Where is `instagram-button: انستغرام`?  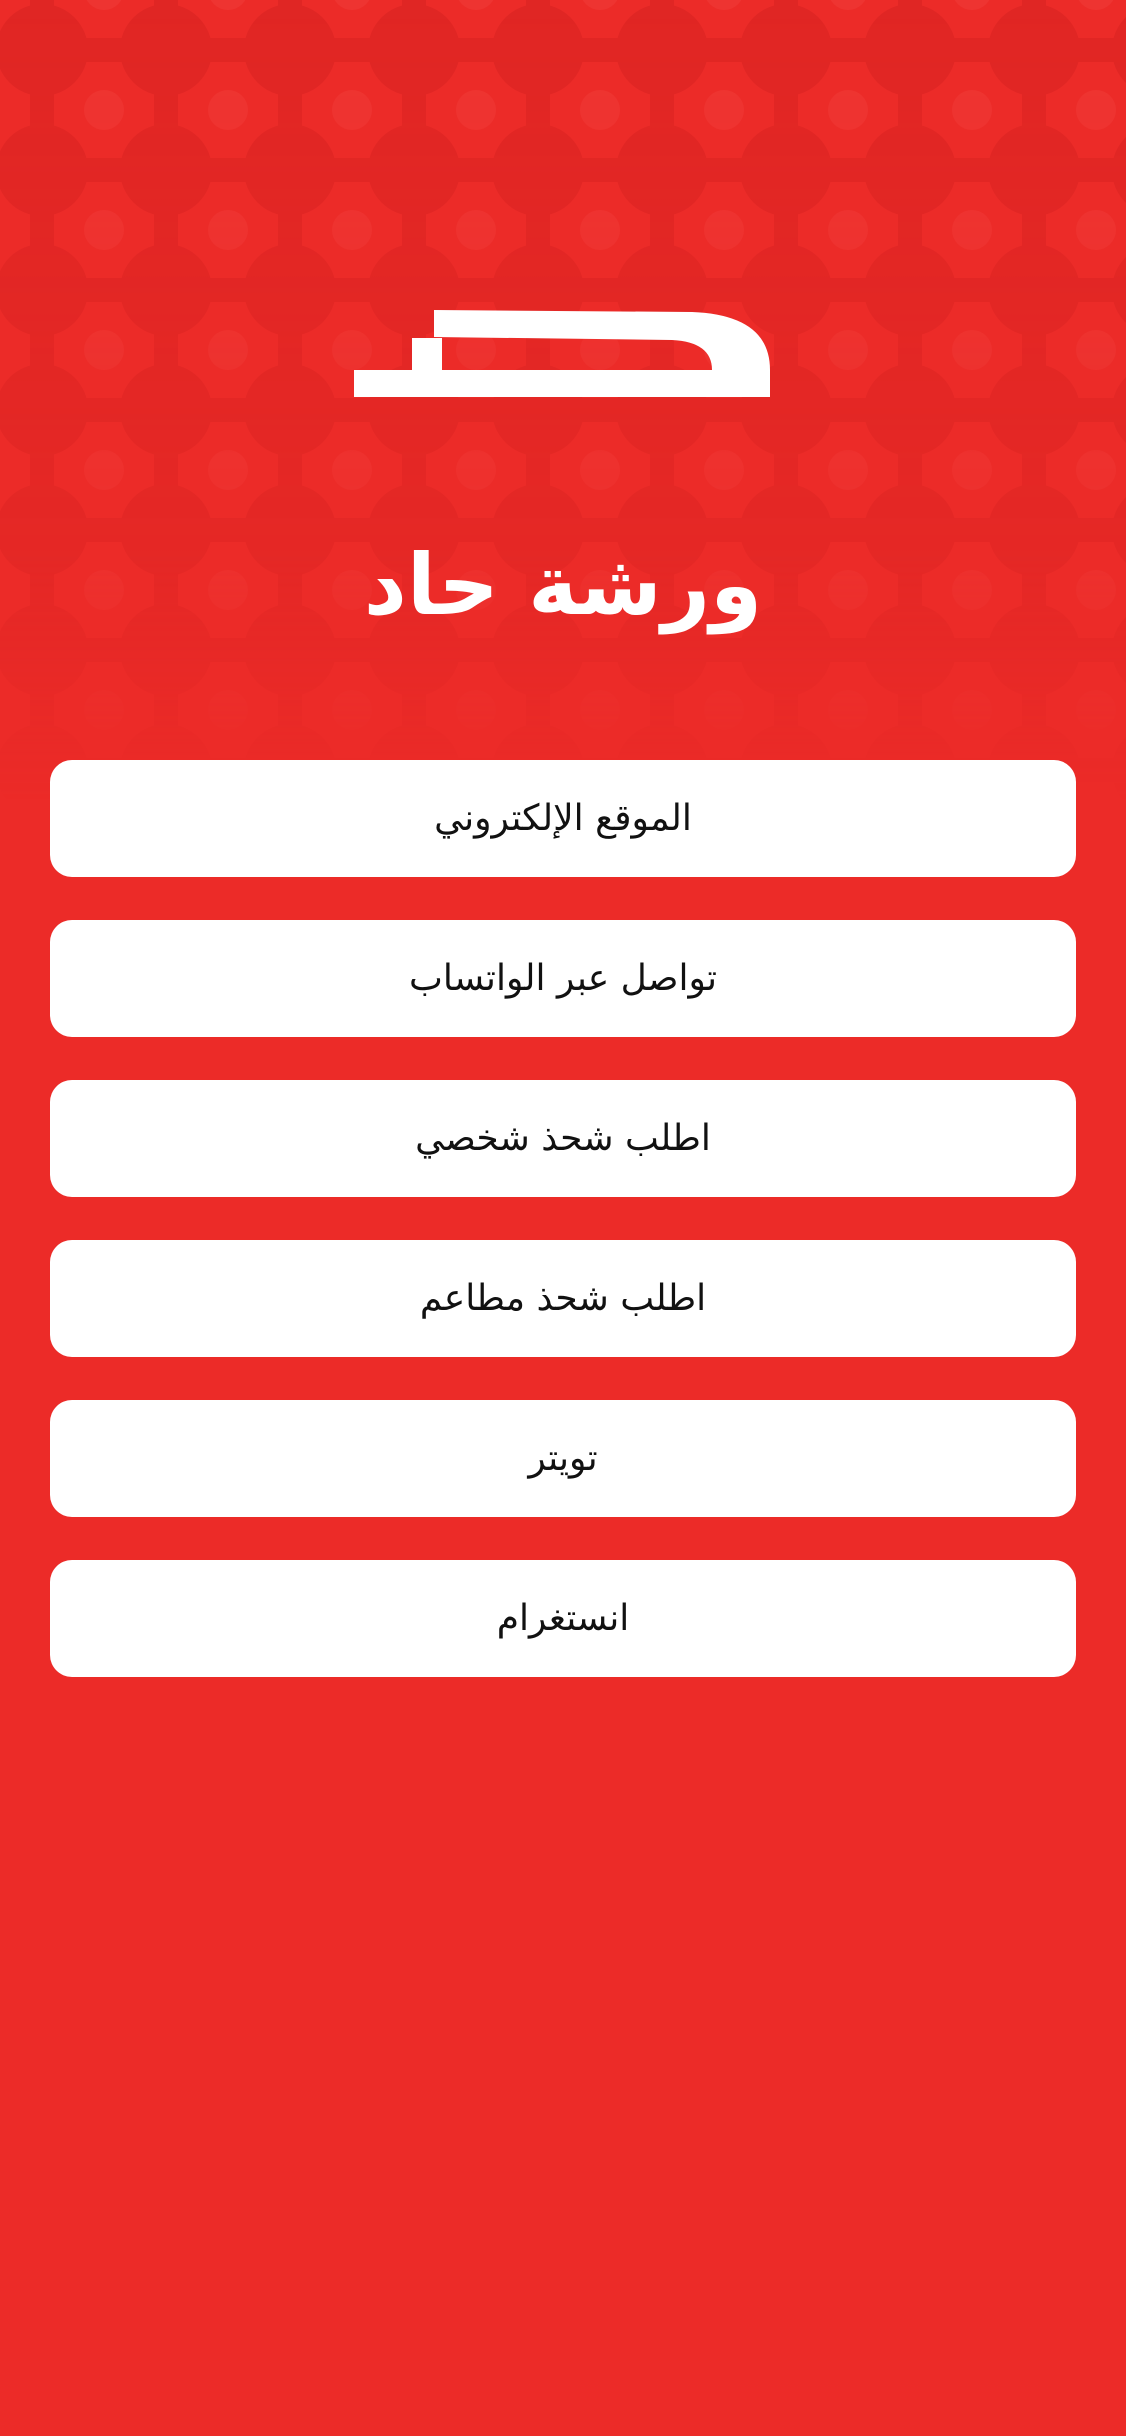 instagram-button: انستغرام is located at coordinates (563, 1618).